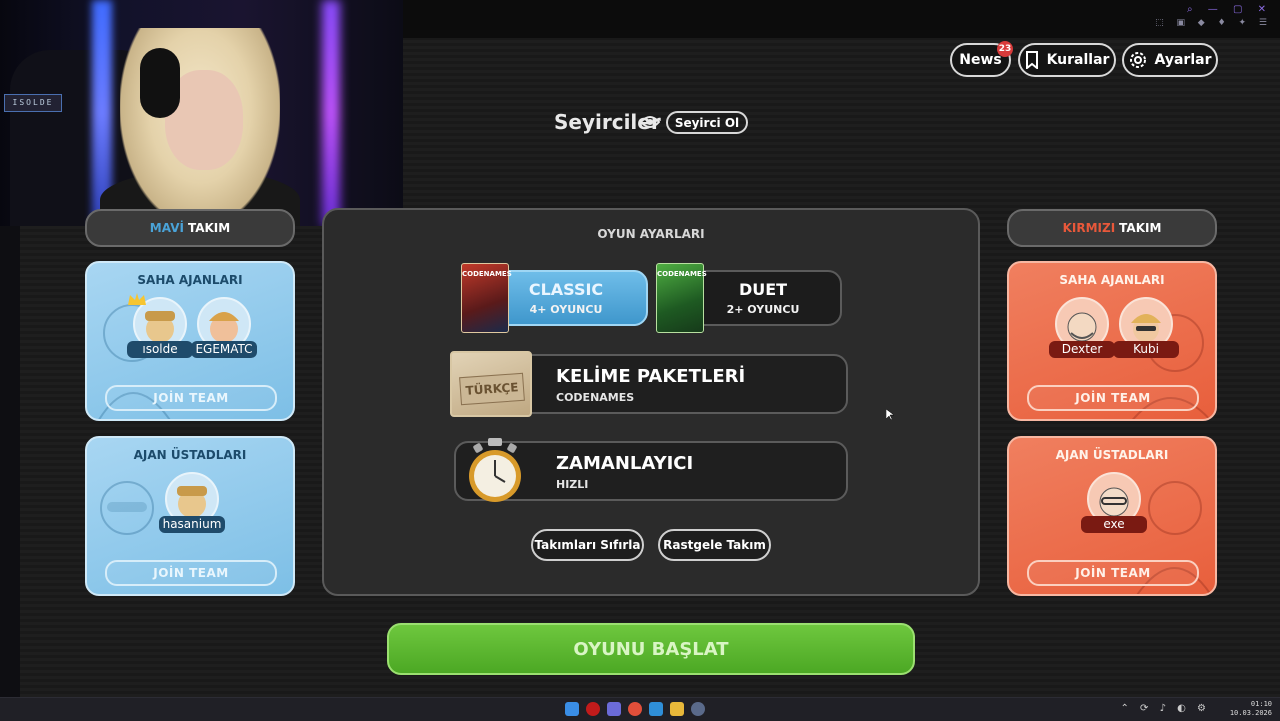 The width and height of the screenshot is (1280, 721). Describe the element at coordinates (1089, 228) in the screenshot. I see `red-team-name: KIRMIZI` at that location.